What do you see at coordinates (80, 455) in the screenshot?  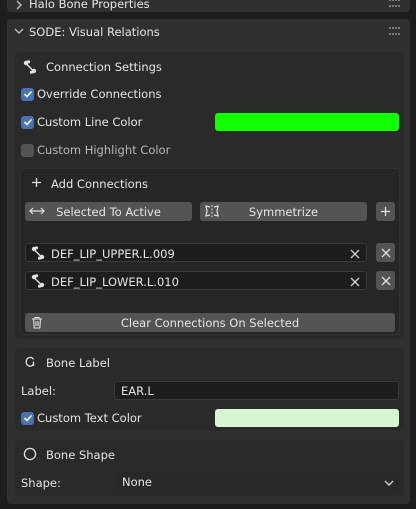 I see `bone-shape-title: Bone Shape` at bounding box center [80, 455].